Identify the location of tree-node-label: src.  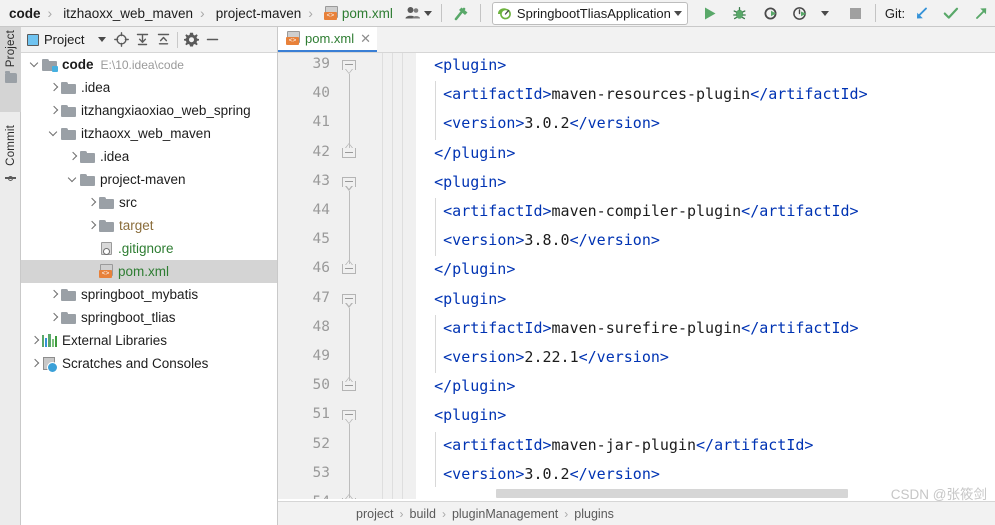
(128, 202).